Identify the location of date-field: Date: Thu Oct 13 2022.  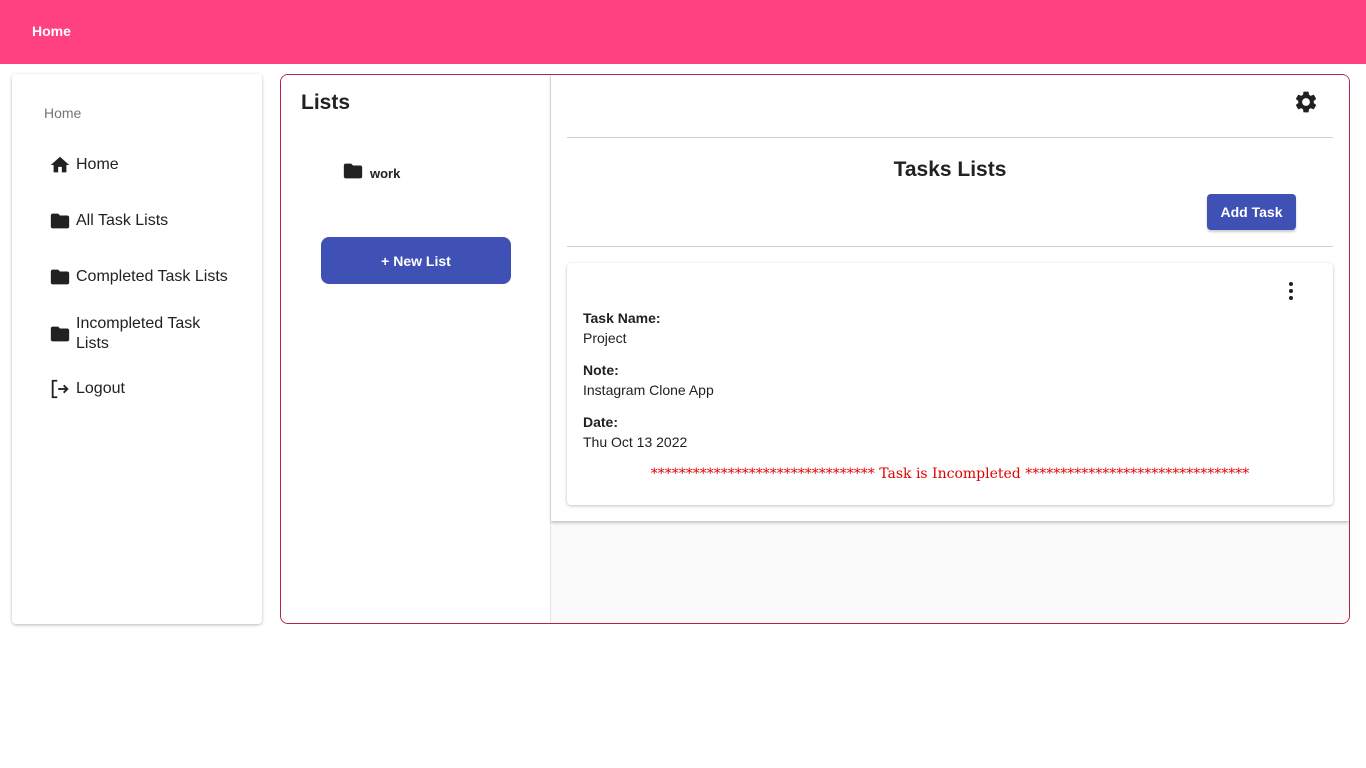
(635, 432).